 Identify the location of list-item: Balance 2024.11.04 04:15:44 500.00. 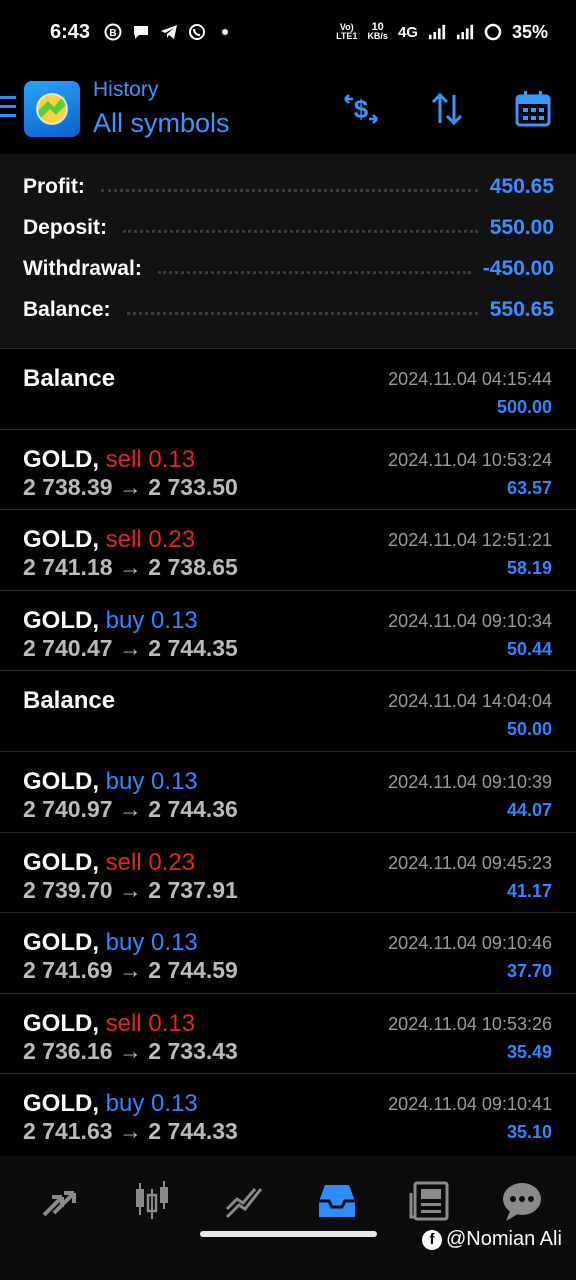
(288, 388).